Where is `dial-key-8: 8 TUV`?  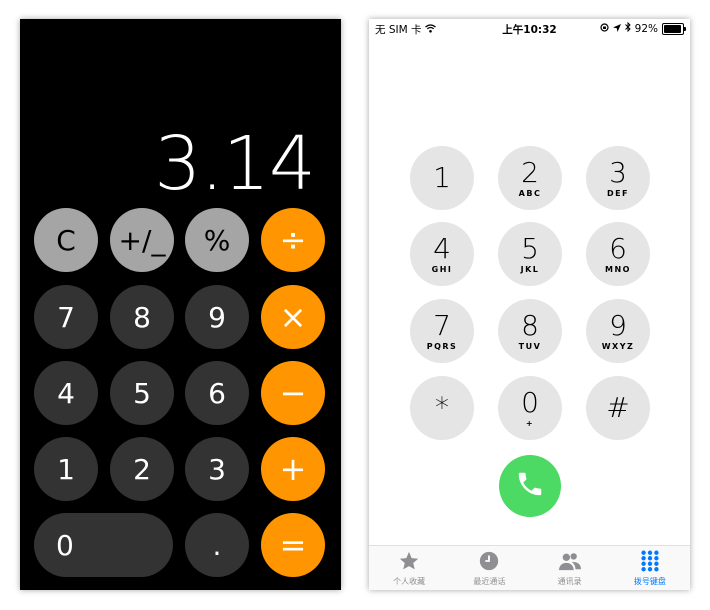
dial-key-8: 8 TUV is located at coordinates (530, 331).